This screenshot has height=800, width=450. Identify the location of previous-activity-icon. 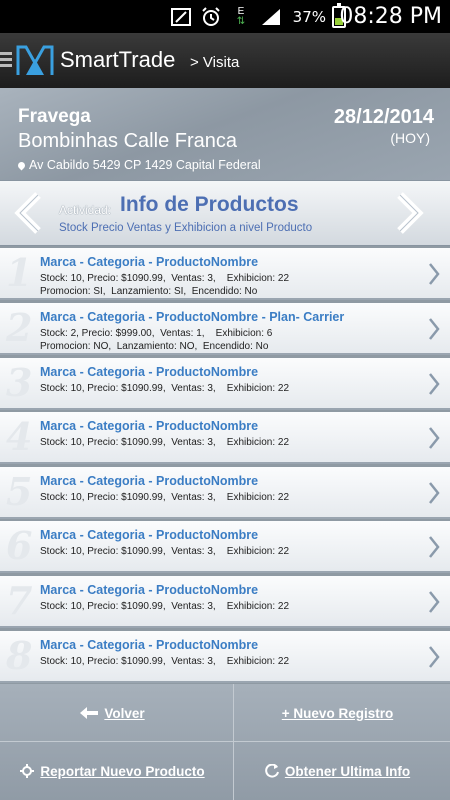
(29, 213).